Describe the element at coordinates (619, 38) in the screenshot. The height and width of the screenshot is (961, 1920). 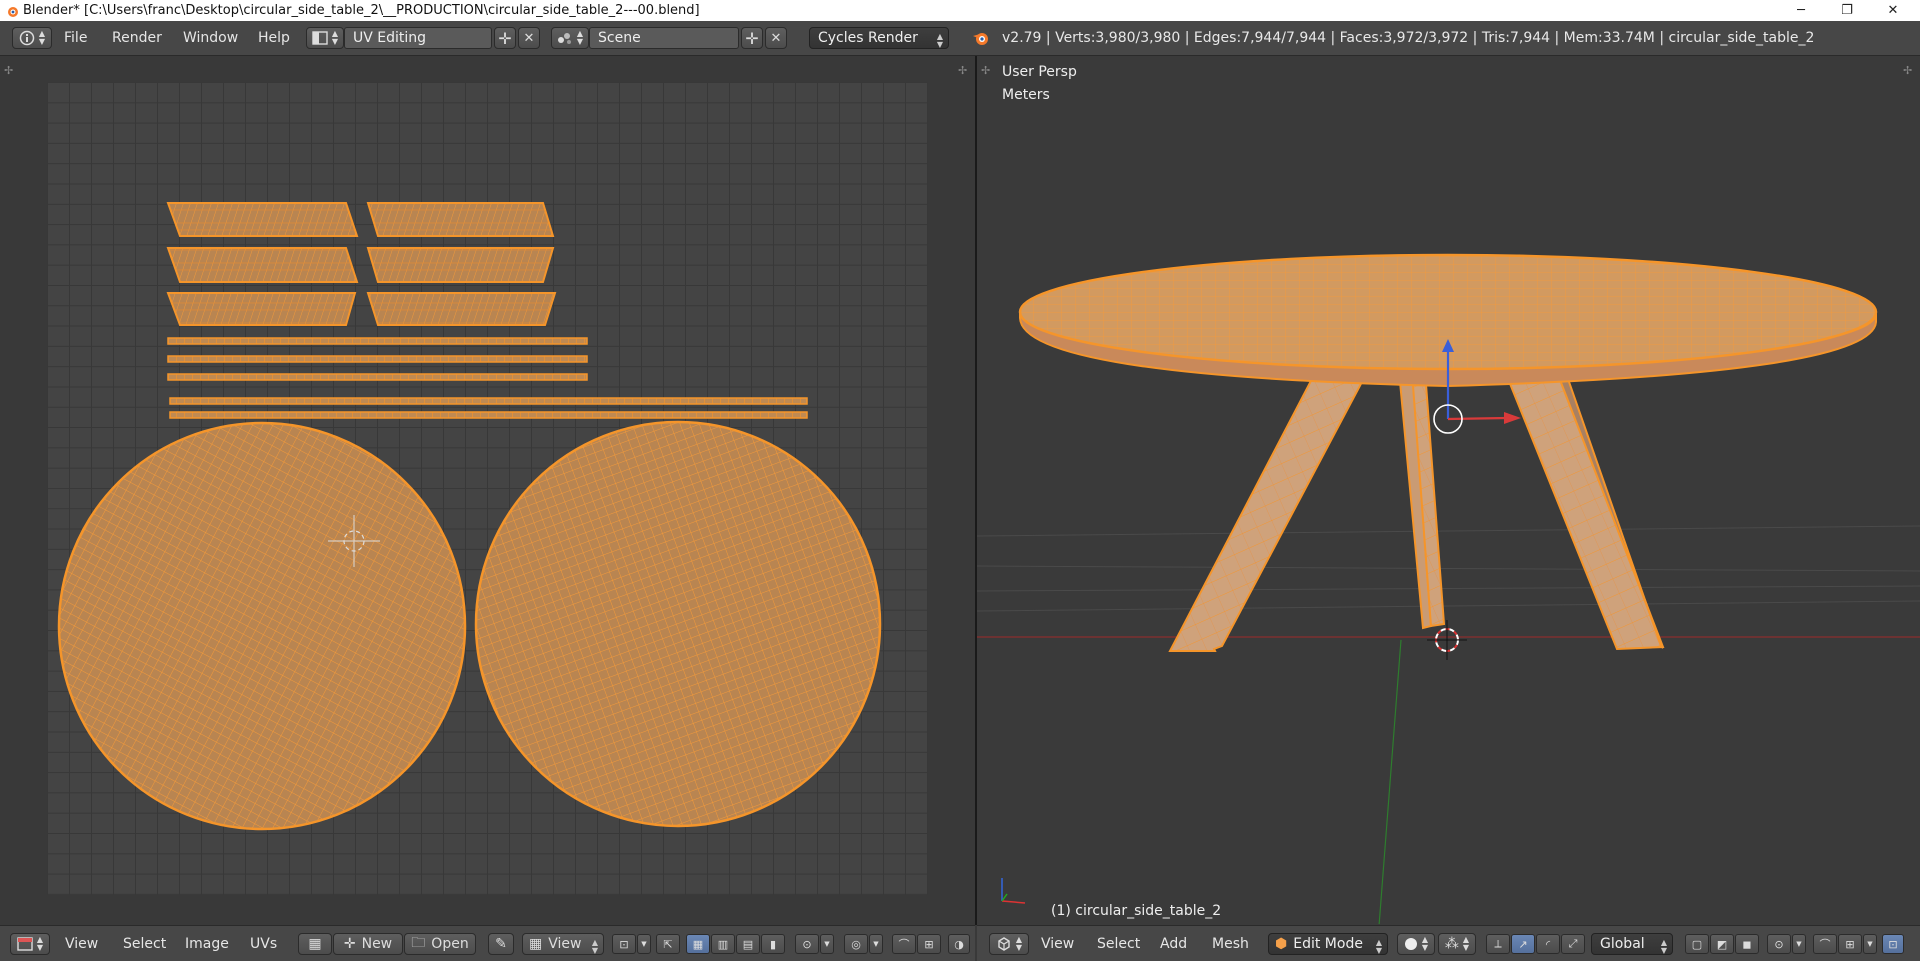
I see `scene-name: Scene` at that location.